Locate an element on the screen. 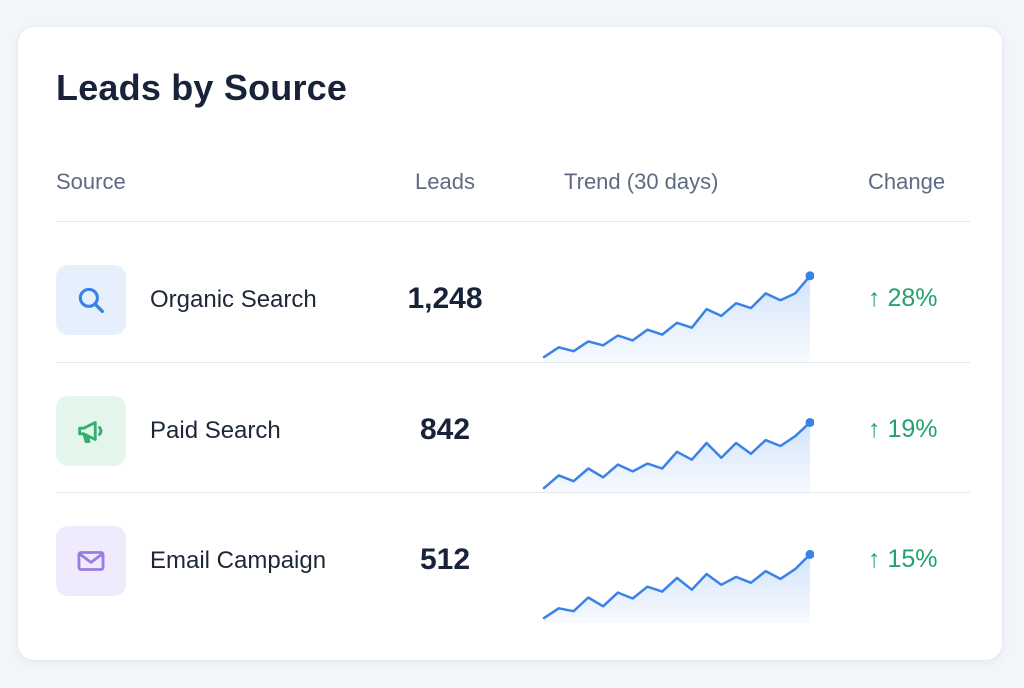  change-percent: 28% is located at coordinates (912, 298).